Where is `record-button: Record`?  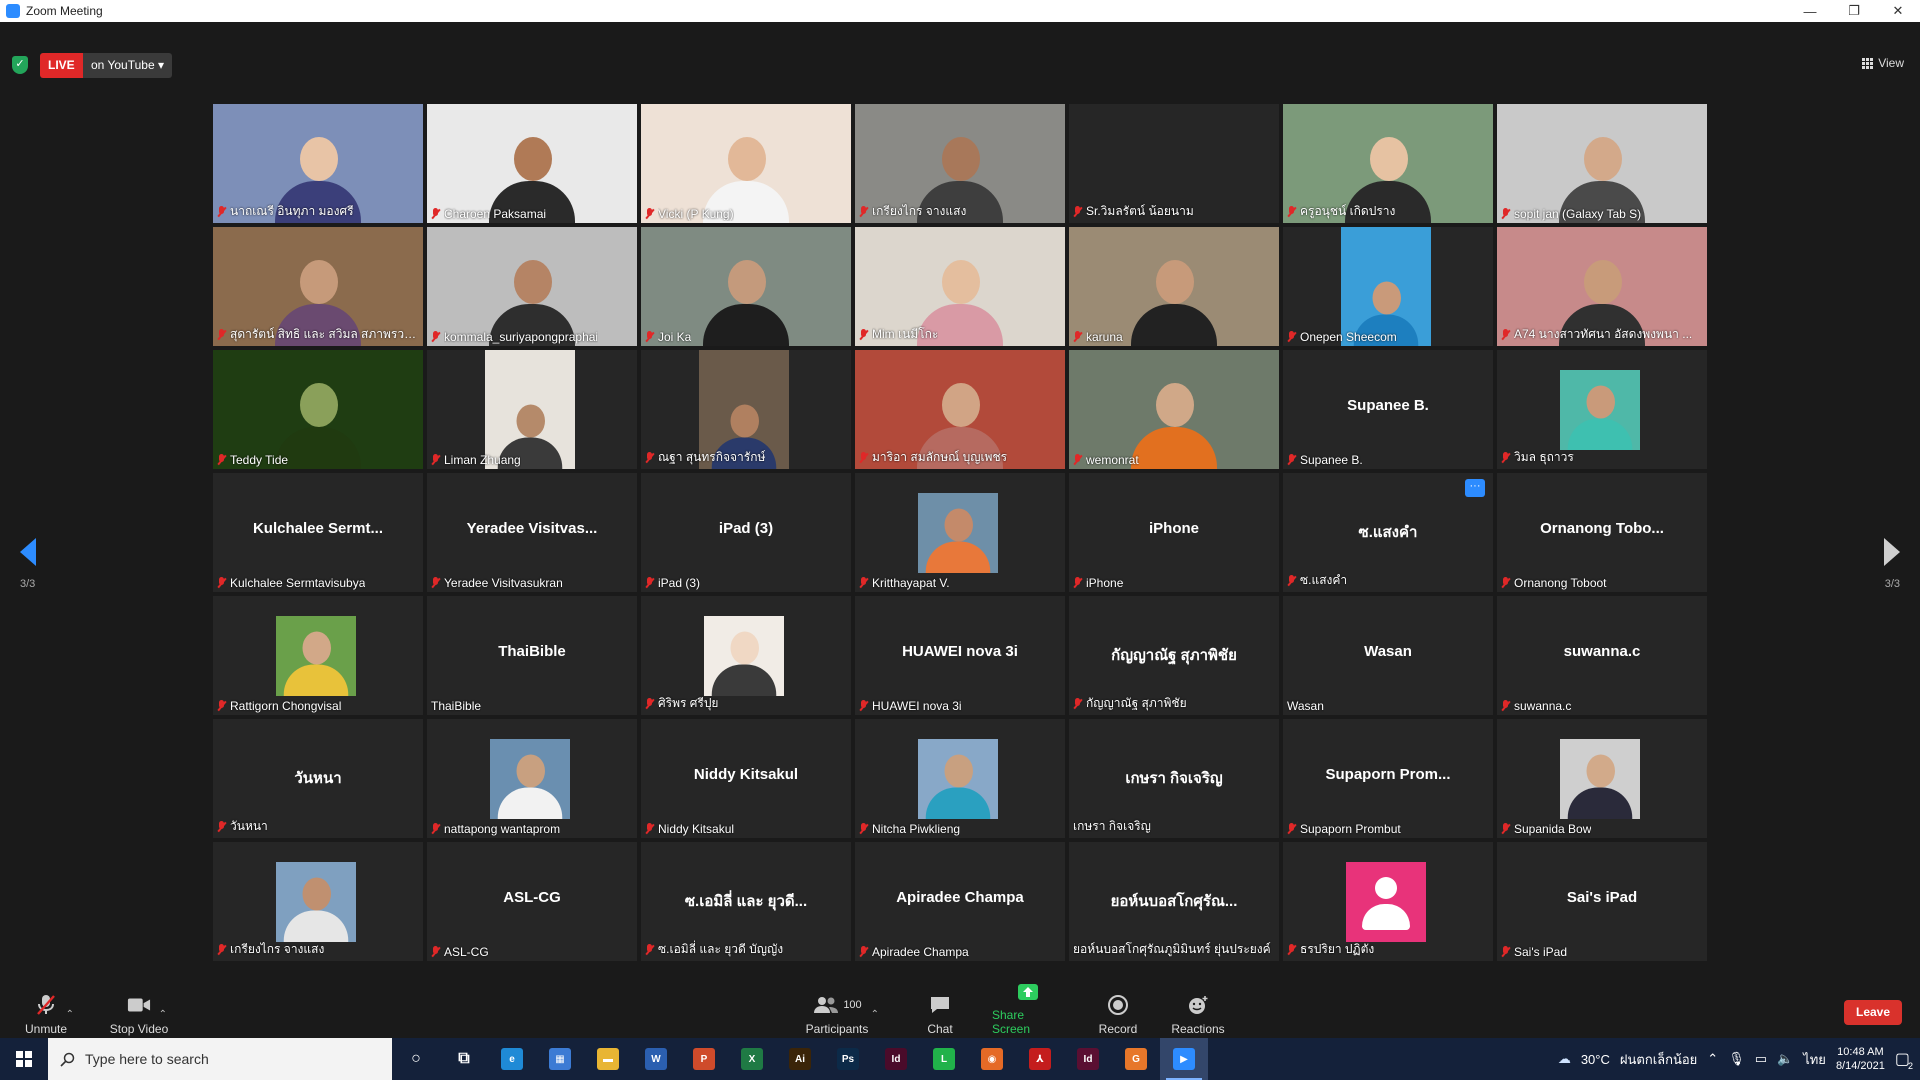 record-button: Record is located at coordinates (1118, 1009).